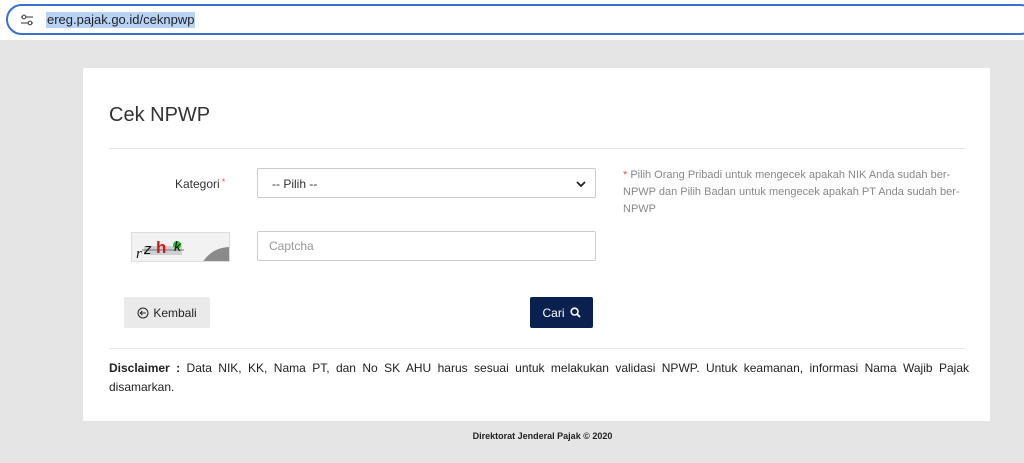  What do you see at coordinates (161, 247) in the screenshot?
I see `captcha-char-h: h` at bounding box center [161, 247].